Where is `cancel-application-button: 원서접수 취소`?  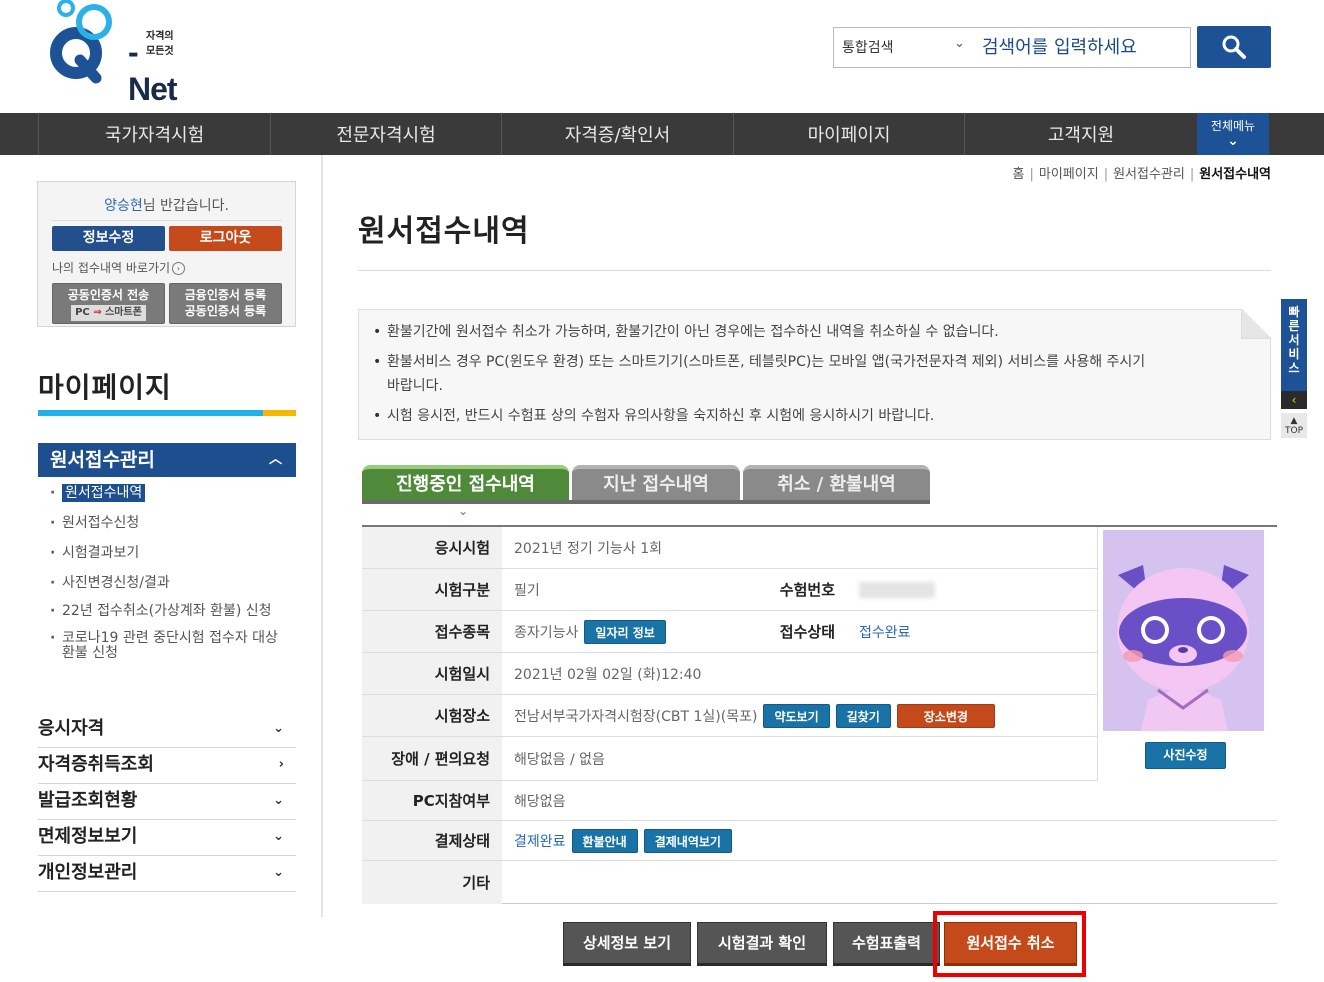 cancel-application-button: 원서접수 취소 is located at coordinates (1010, 944).